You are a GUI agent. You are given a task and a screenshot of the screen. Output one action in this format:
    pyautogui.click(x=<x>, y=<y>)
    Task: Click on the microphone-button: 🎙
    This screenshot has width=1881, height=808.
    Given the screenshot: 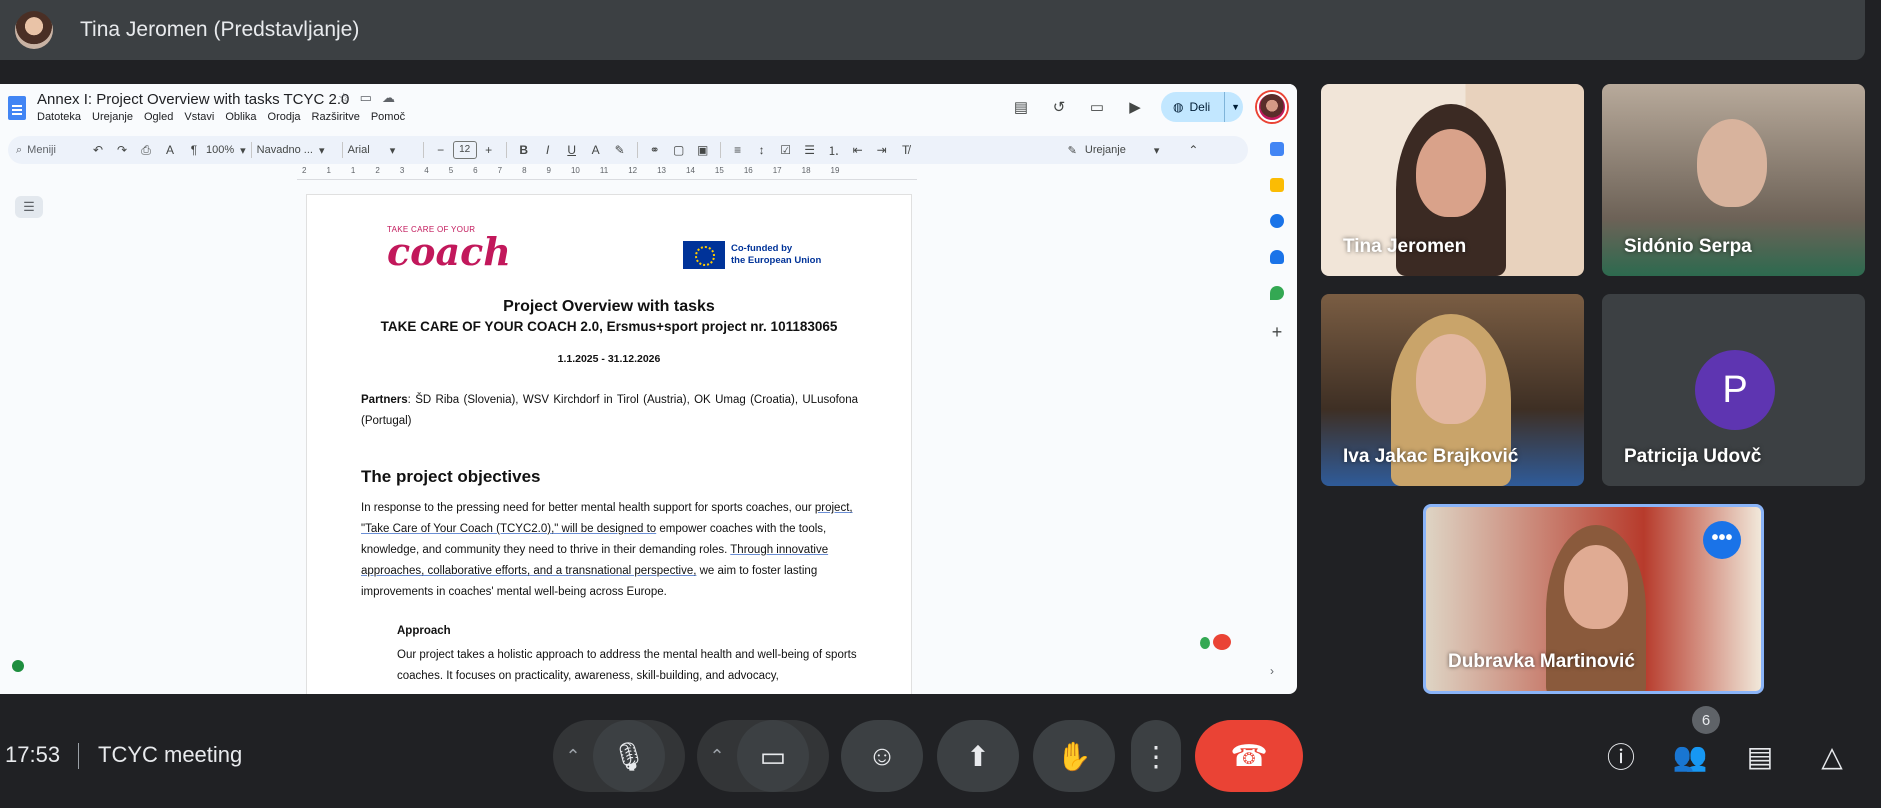 What is the action you would take?
    pyautogui.click(x=629, y=756)
    